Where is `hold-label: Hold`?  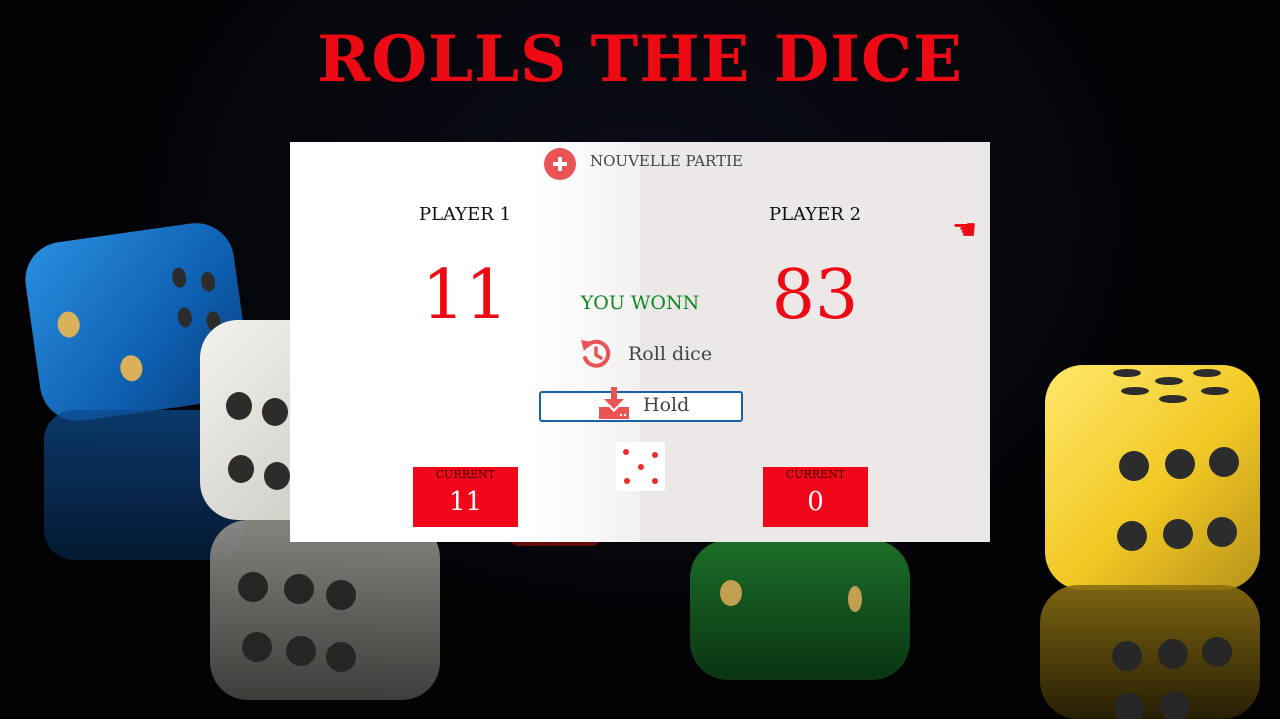
hold-label: Hold is located at coordinates (666, 405).